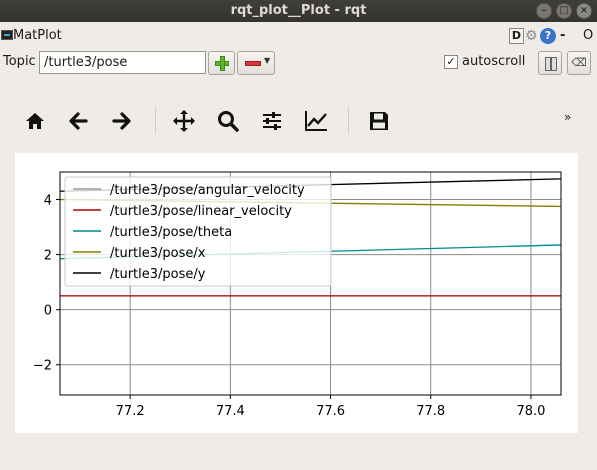  Describe the element at coordinates (451, 62) in the screenshot. I see `autoscroll-checkbox: ✓` at that location.